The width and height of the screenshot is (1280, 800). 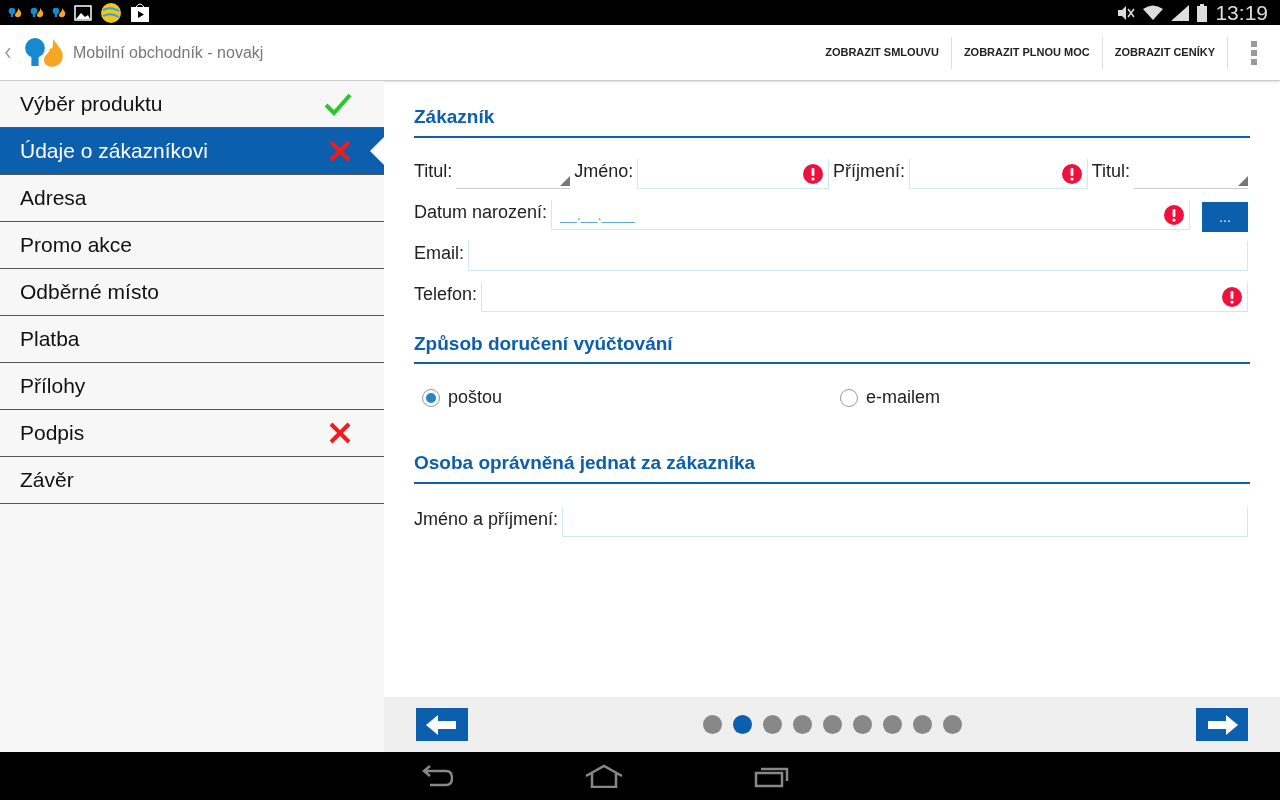 I want to click on section-heading: Způsob doručení vyúčtování, so click(x=832, y=346).